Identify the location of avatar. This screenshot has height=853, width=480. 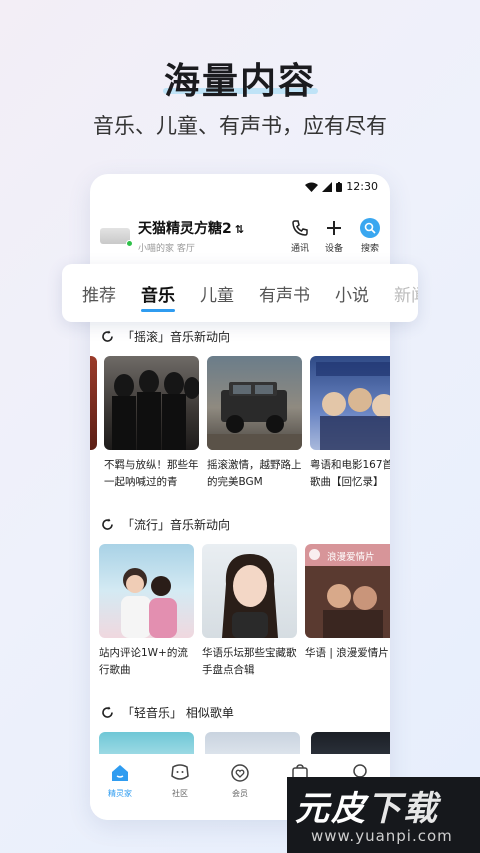
(314, 554).